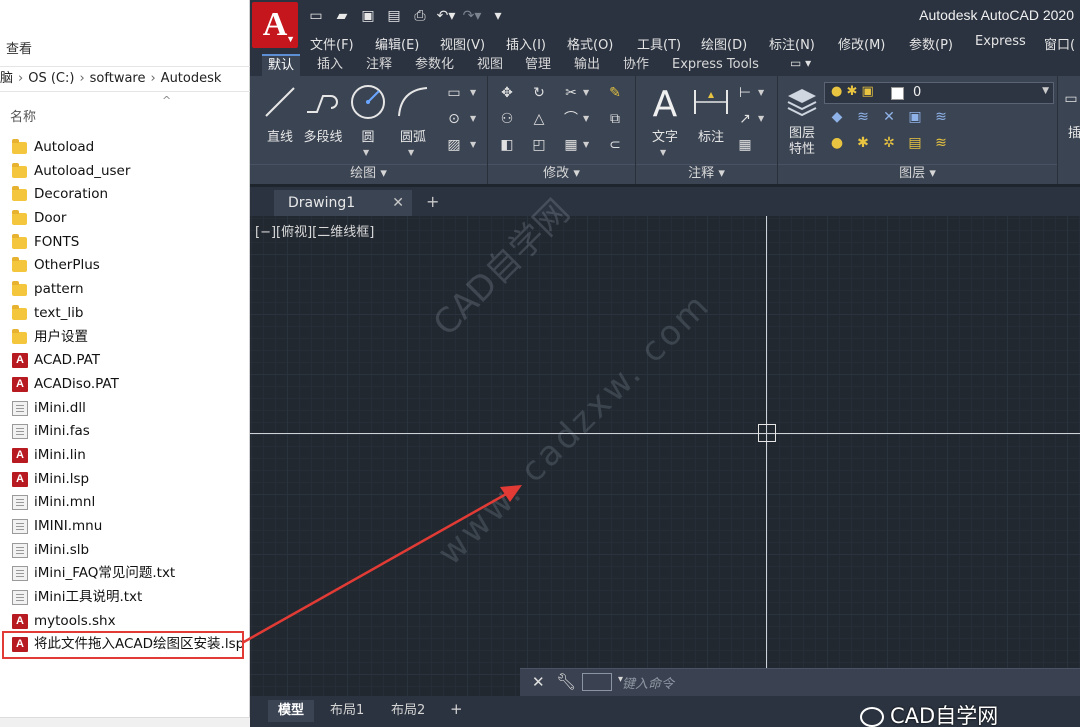 The height and width of the screenshot is (727, 1080). I want to click on menu-express: Express, so click(1000, 41).